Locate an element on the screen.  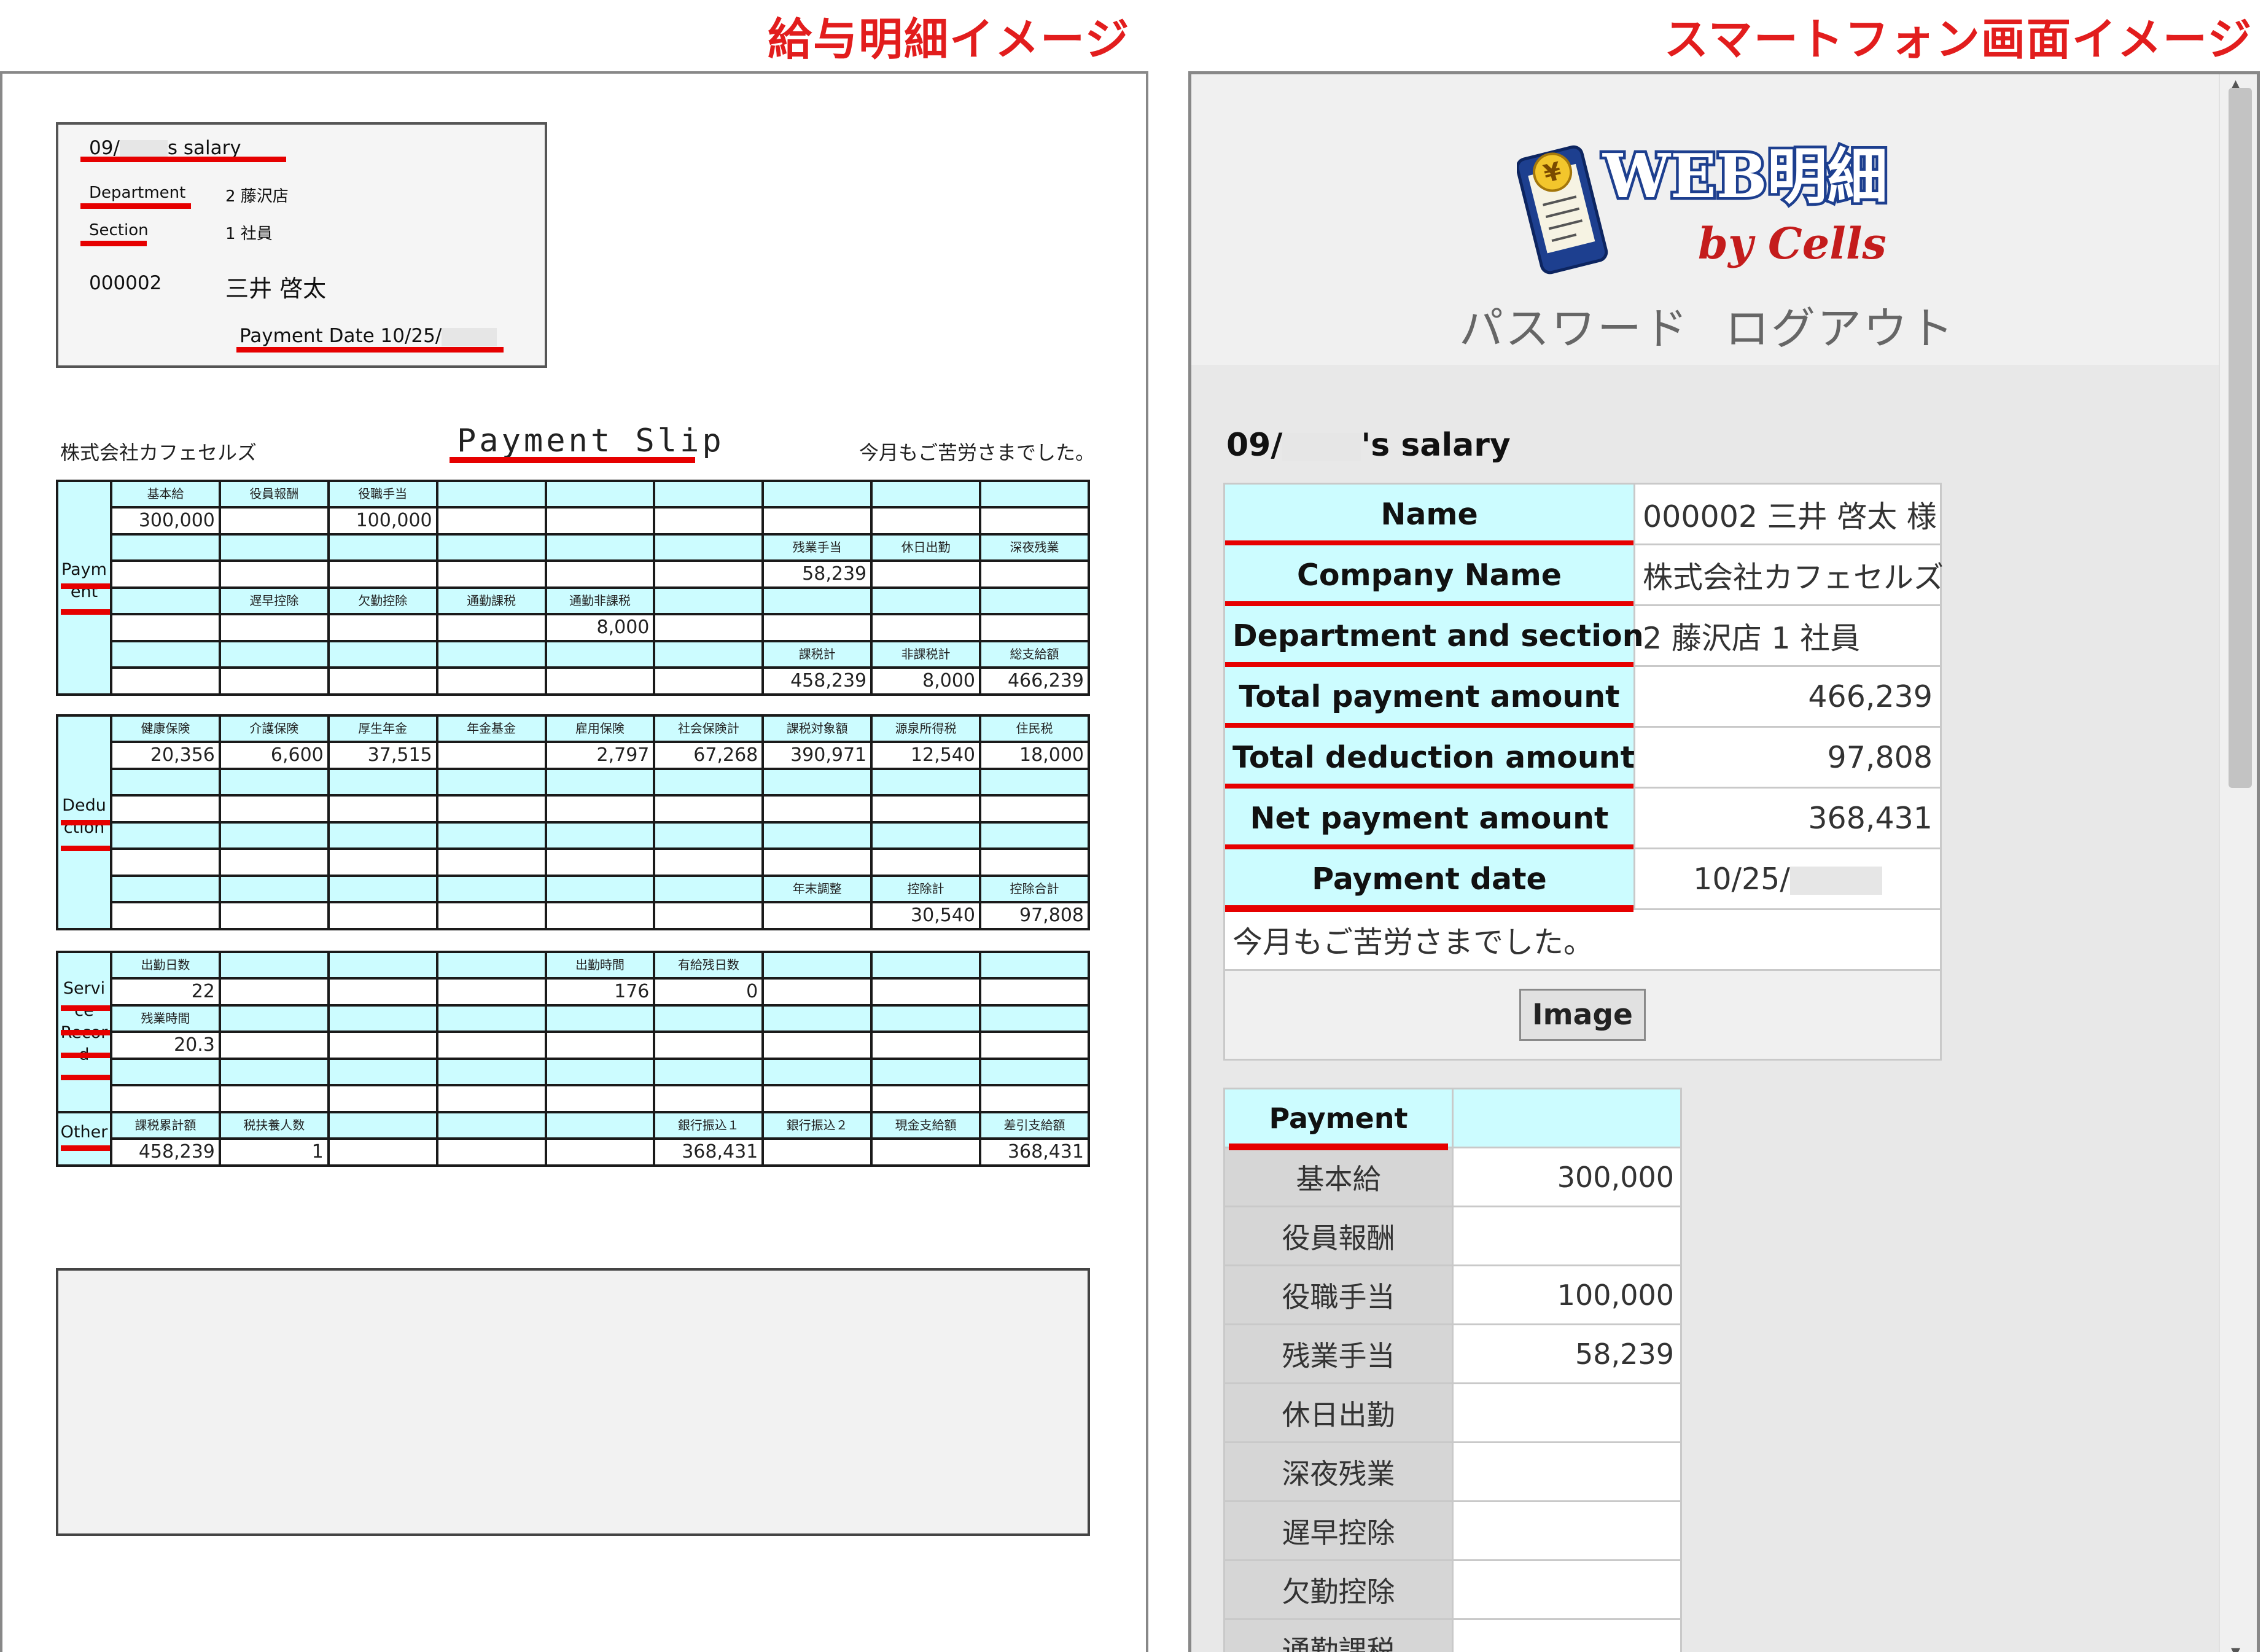
payment-item-row: 欠勤控除 is located at coordinates (1452, 1589).